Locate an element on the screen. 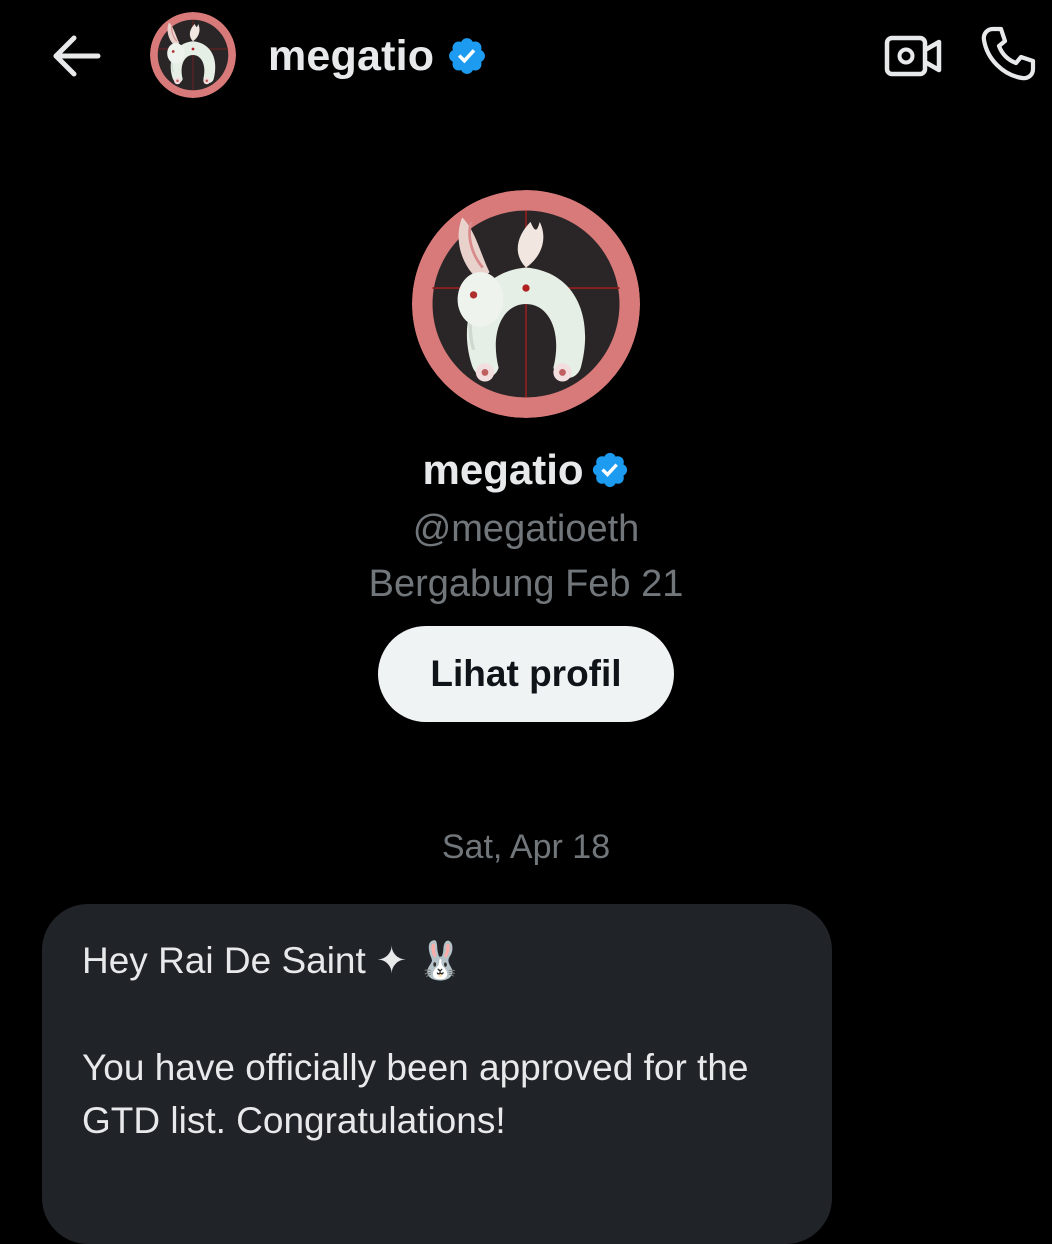  arrow-left-icon is located at coordinates (77, 56).